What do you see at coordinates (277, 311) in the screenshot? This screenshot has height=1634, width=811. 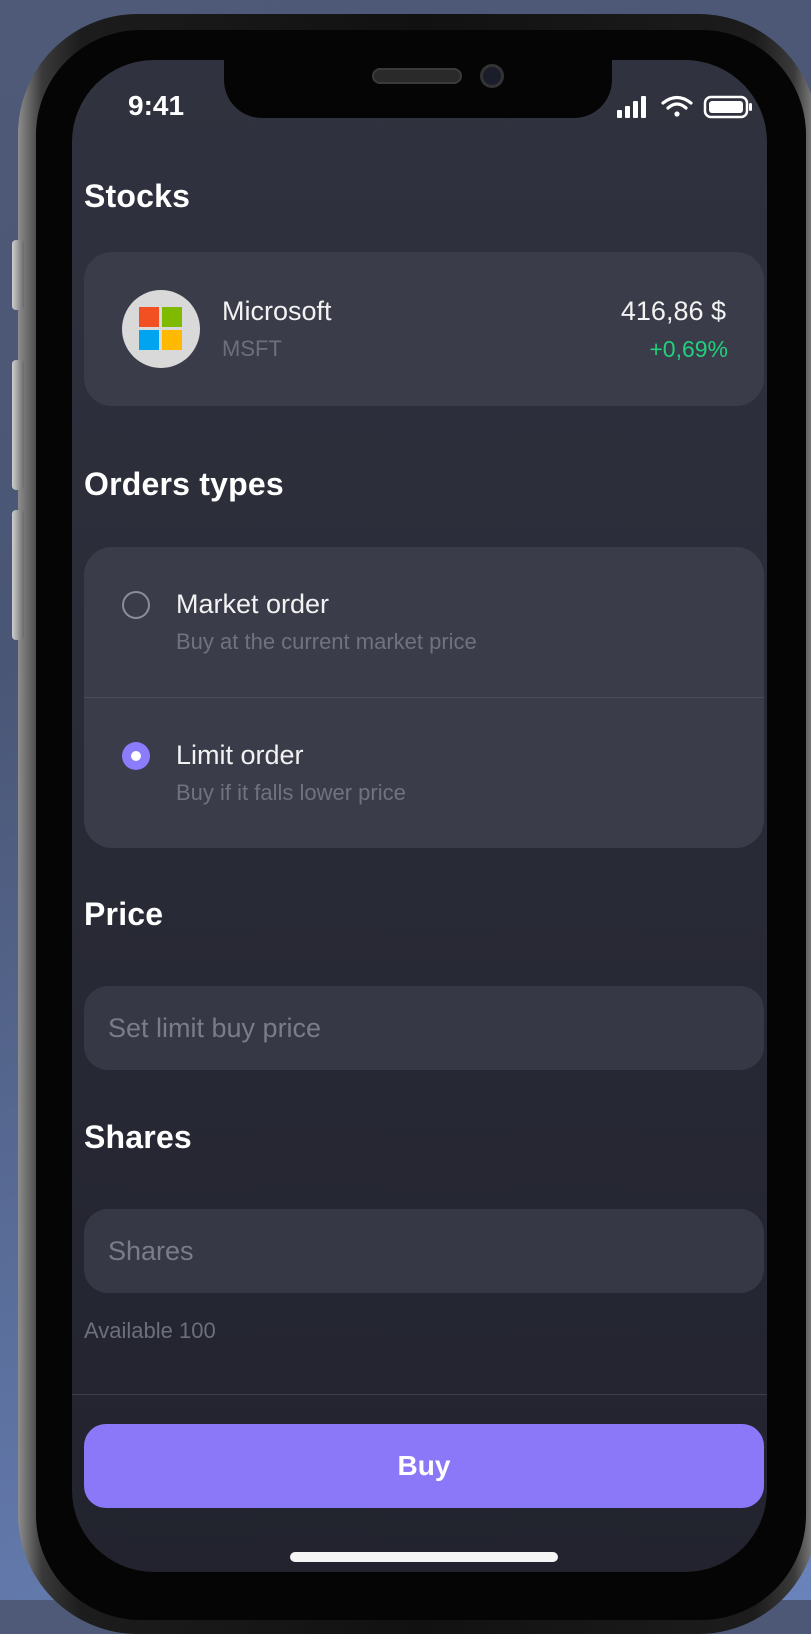 I see `stock-name: Microsoft` at bounding box center [277, 311].